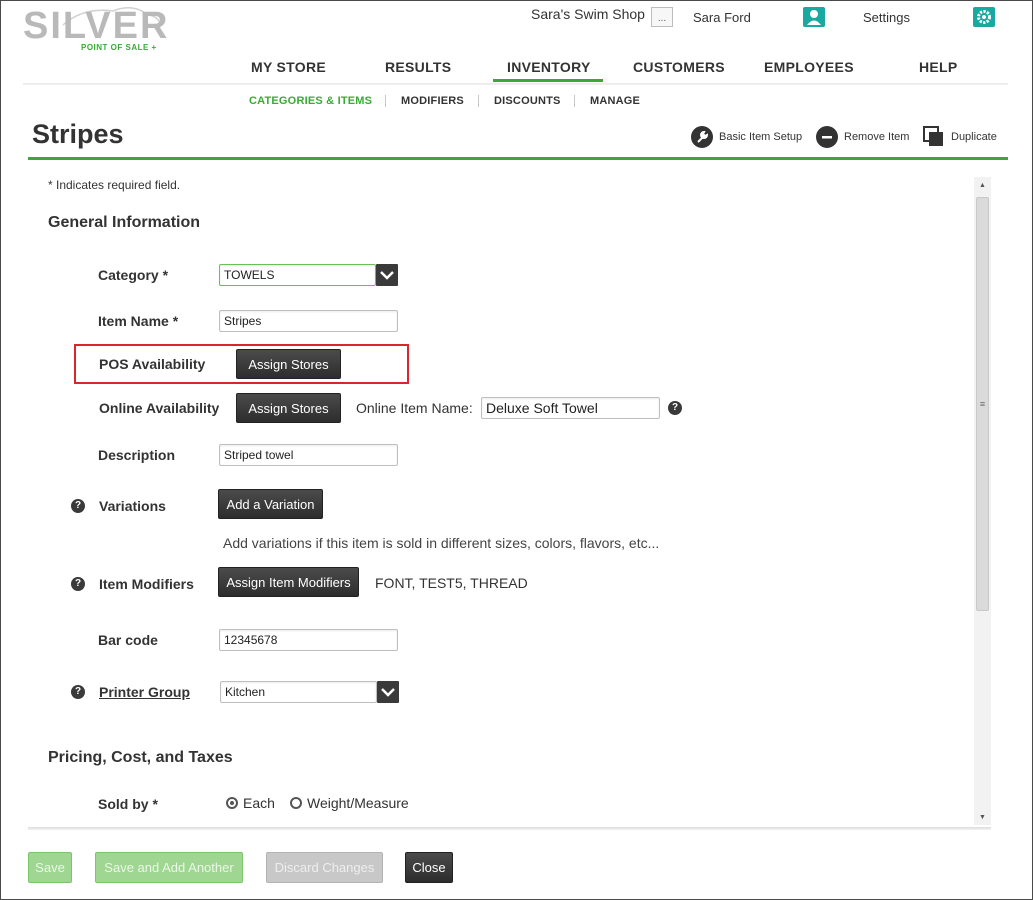 The height and width of the screenshot is (900, 1033). I want to click on pos-assign-stores-button: Assign Stores, so click(288, 364).